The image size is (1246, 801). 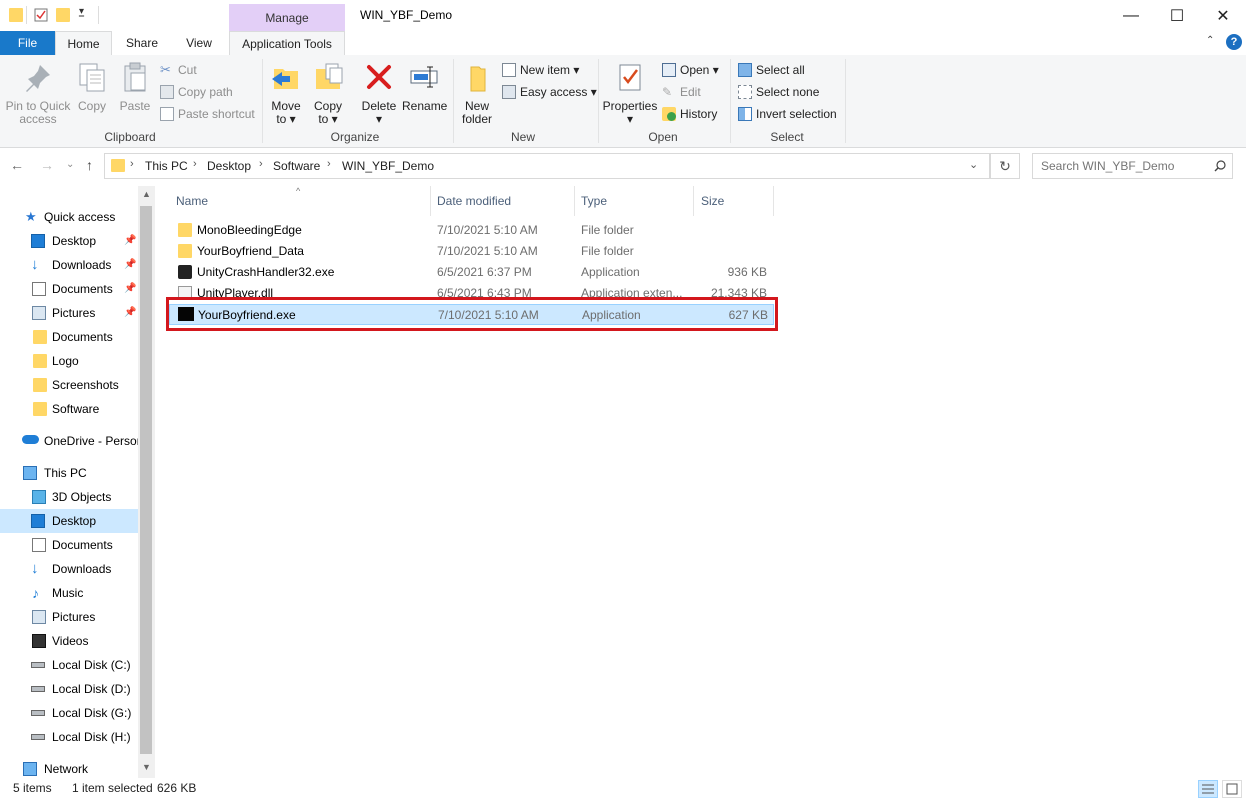 What do you see at coordinates (681, 92) in the screenshot?
I see `edit-button: ✎ Edit` at bounding box center [681, 92].